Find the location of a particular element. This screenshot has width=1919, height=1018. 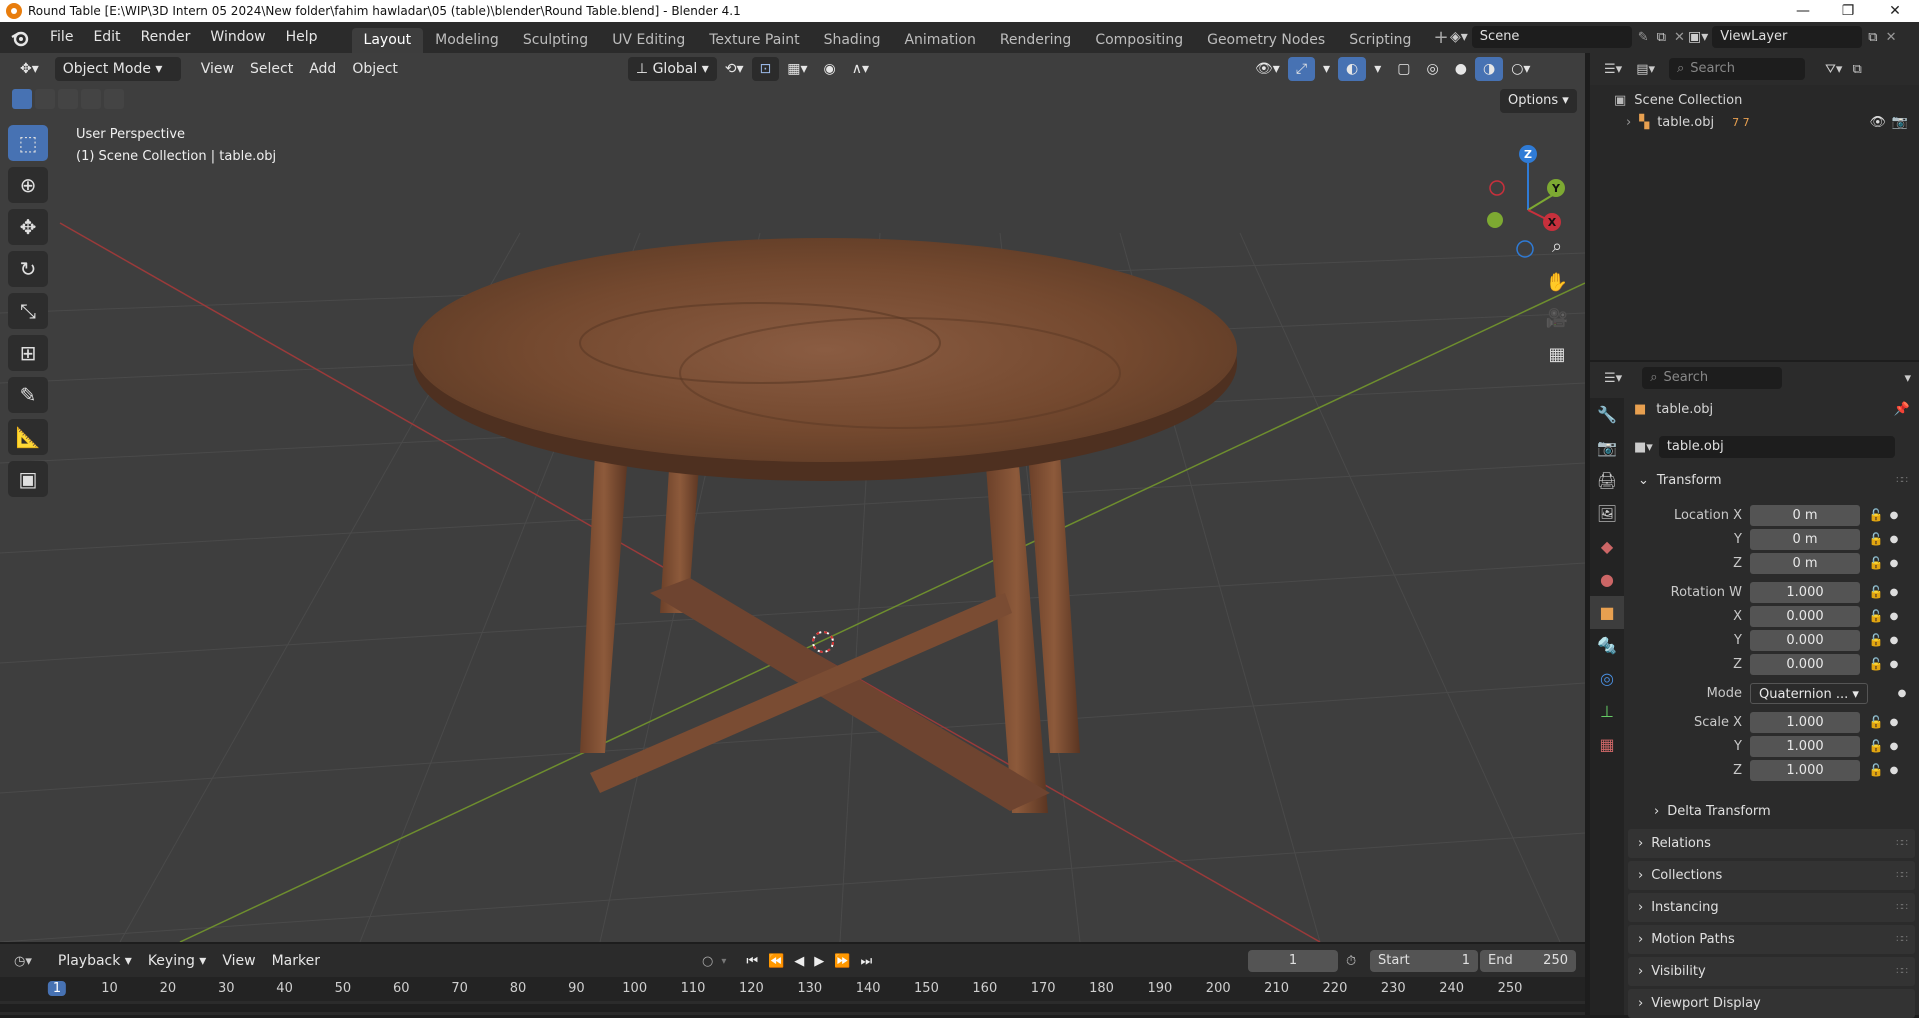

play-icon: ▶ is located at coordinates (819, 961).